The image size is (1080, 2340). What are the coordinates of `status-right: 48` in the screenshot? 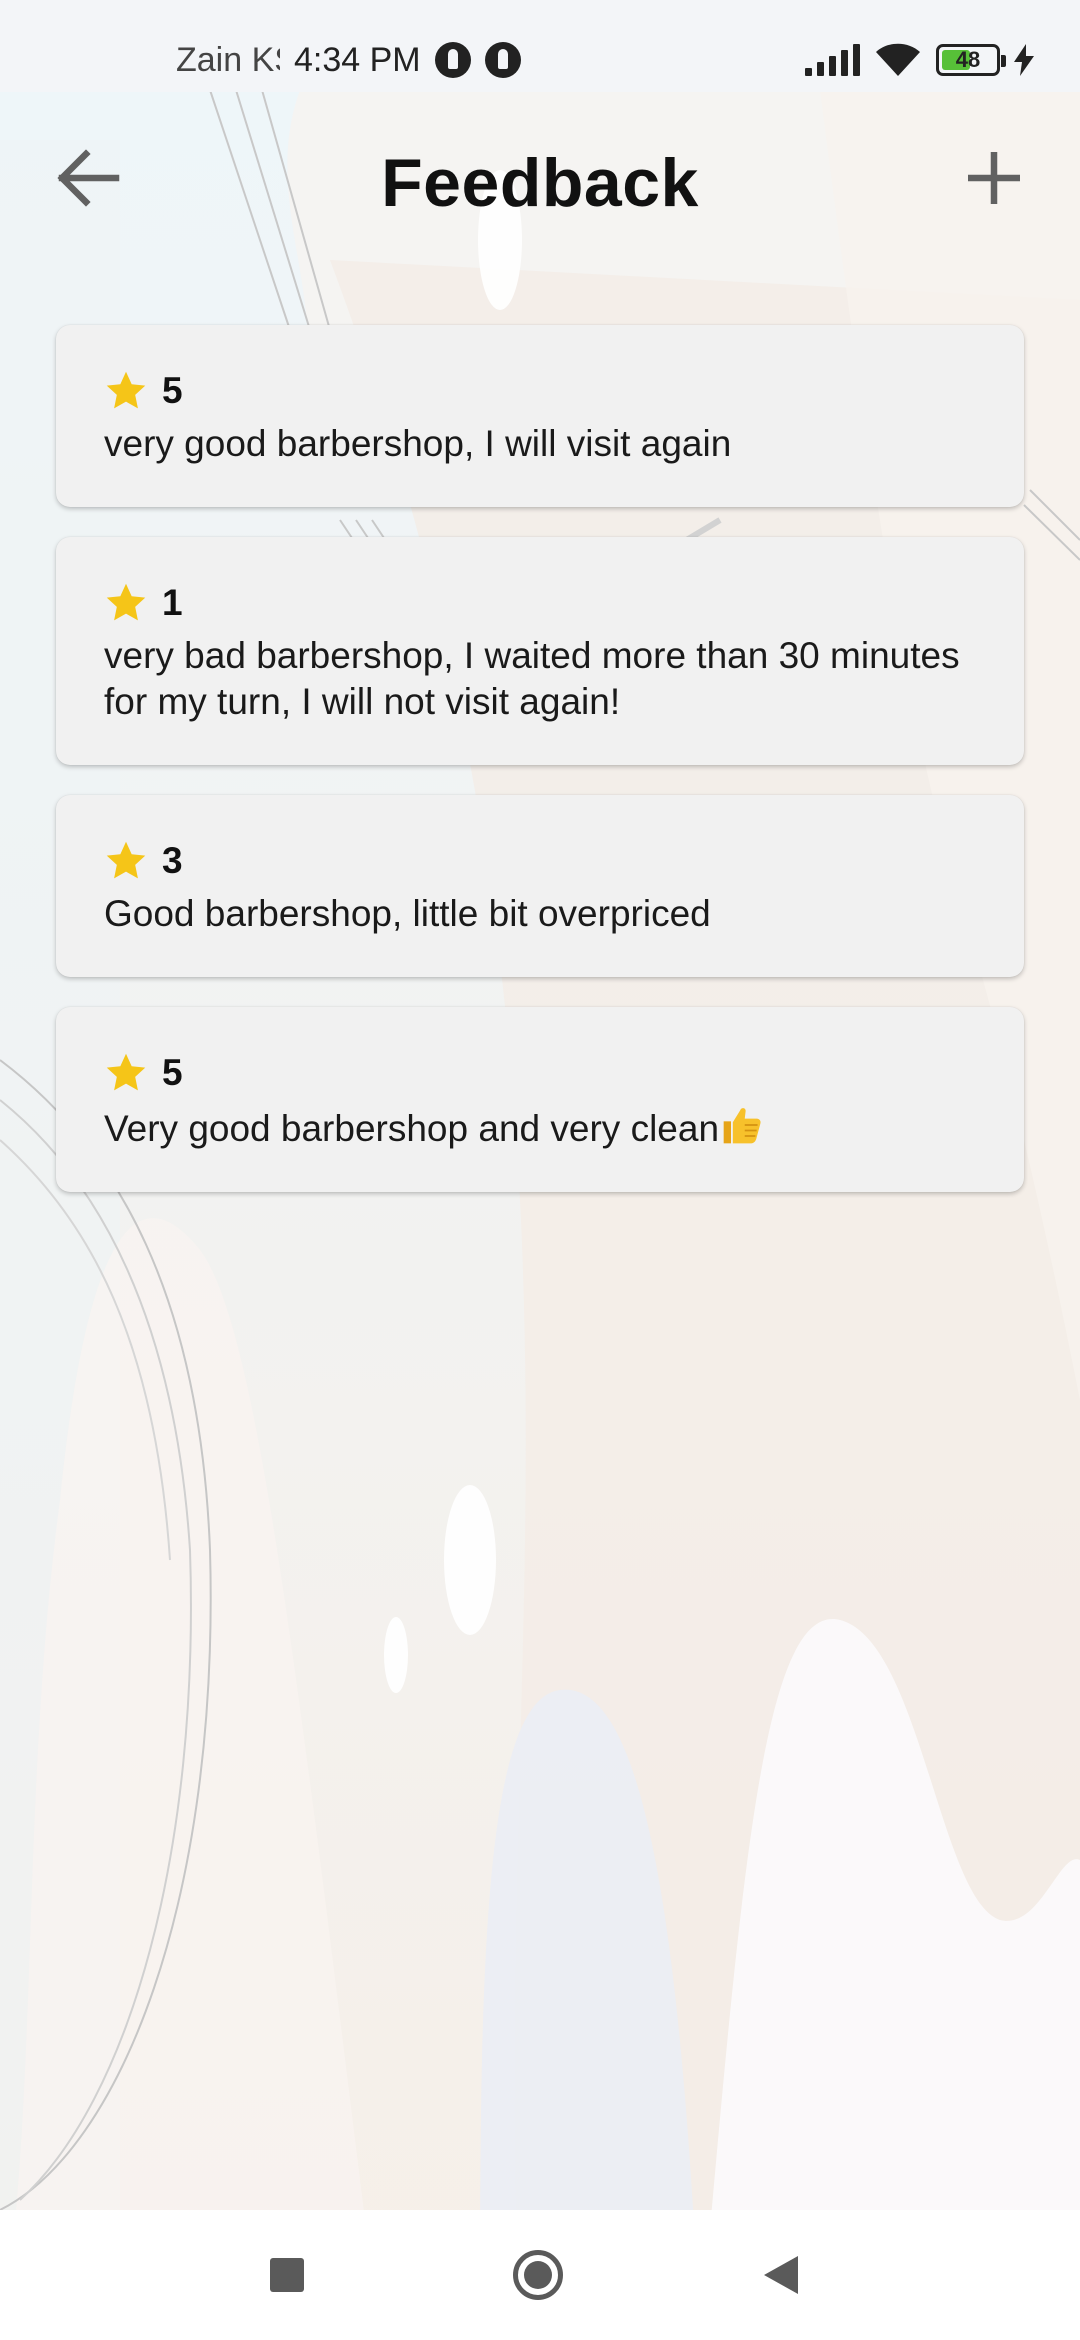 It's located at (919, 60).